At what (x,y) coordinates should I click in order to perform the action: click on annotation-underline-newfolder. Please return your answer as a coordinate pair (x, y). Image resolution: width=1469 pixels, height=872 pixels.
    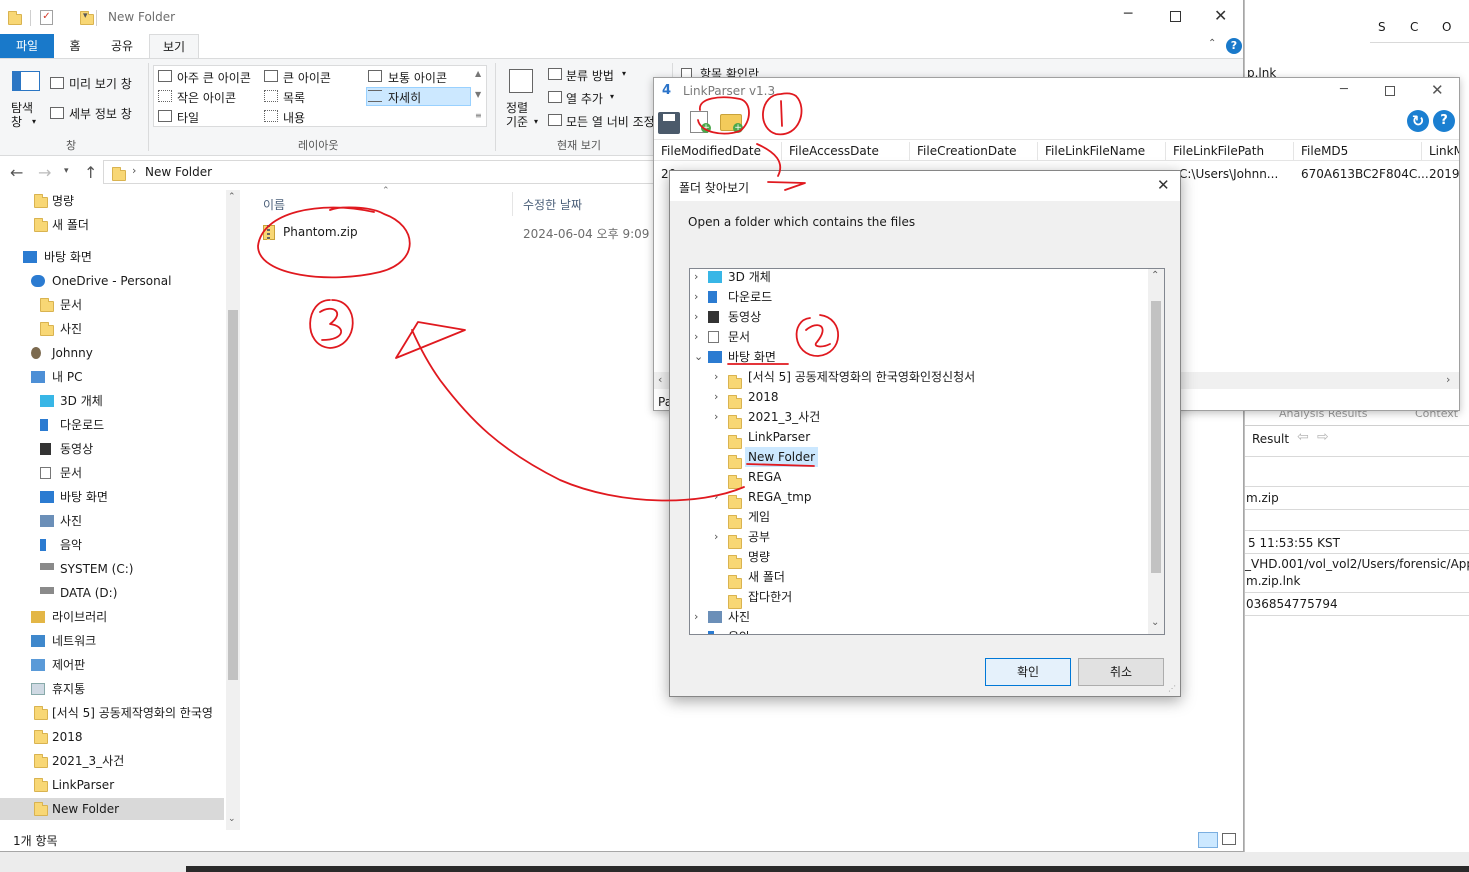
    Looking at the image, I should click on (780, 465).